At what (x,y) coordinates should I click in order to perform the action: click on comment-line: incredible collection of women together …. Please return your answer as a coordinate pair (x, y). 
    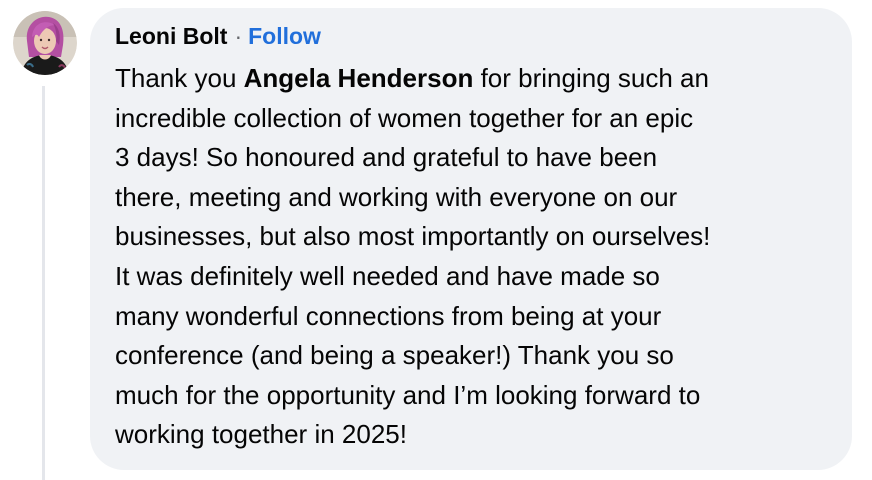
    Looking at the image, I should click on (404, 117).